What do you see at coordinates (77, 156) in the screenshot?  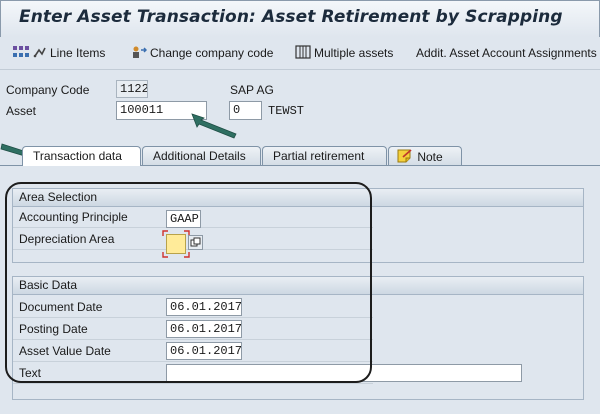 I see `tab-transaction-data-label: Transaction data` at bounding box center [77, 156].